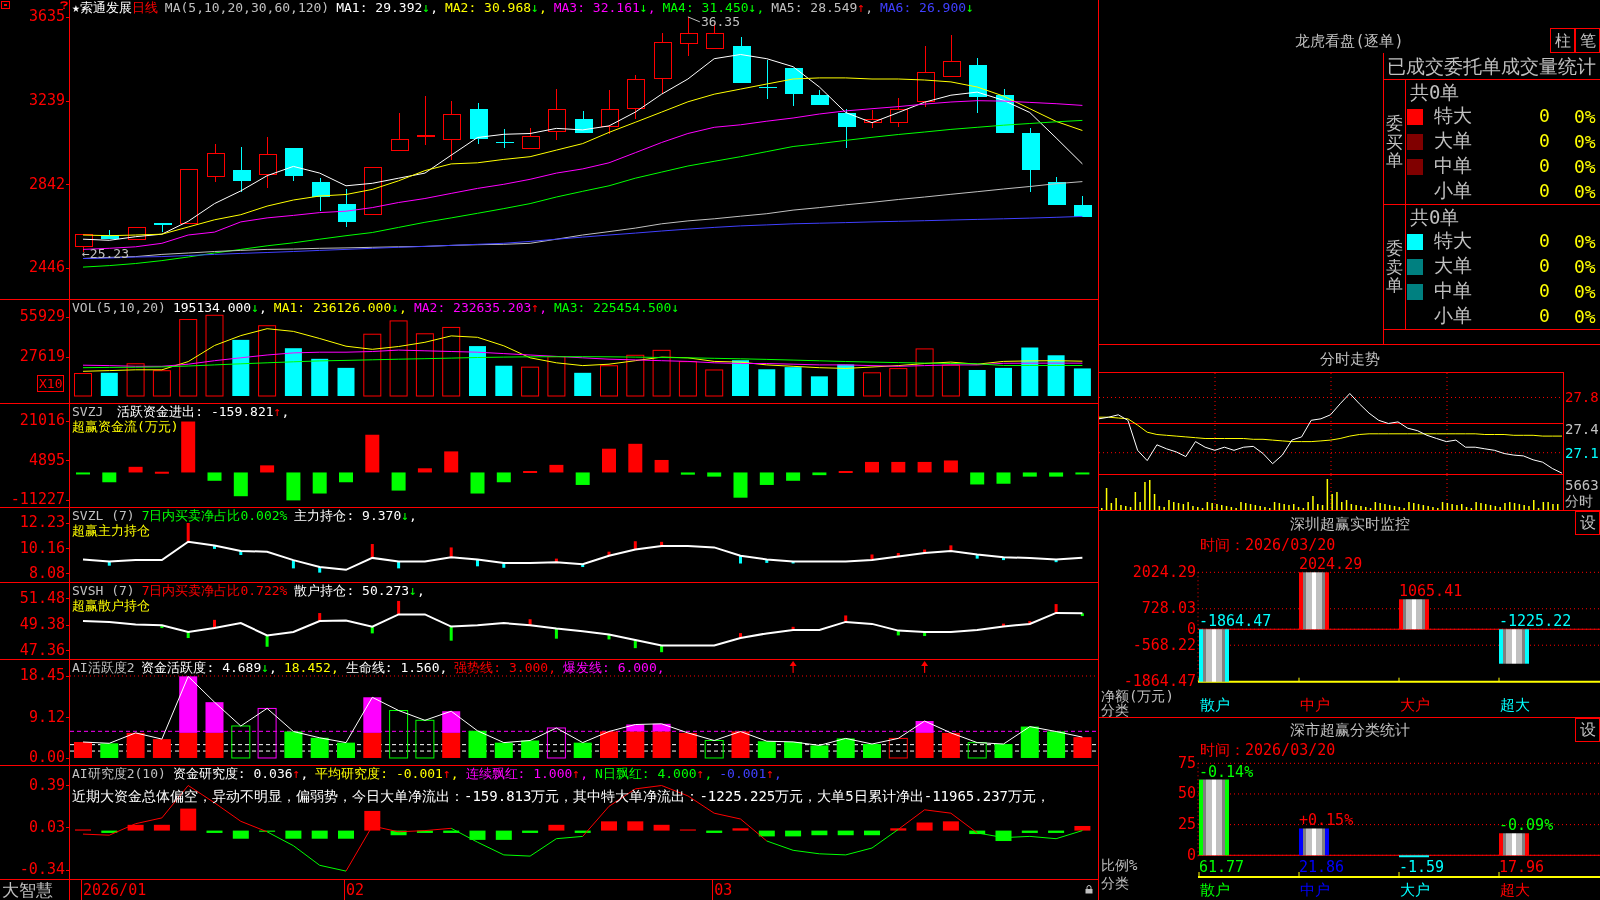 Image resolution: width=1600 pixels, height=900 pixels. Describe the element at coordinates (46, 717) in the screenshot. I see `axis-tick-label: 9.12` at that location.